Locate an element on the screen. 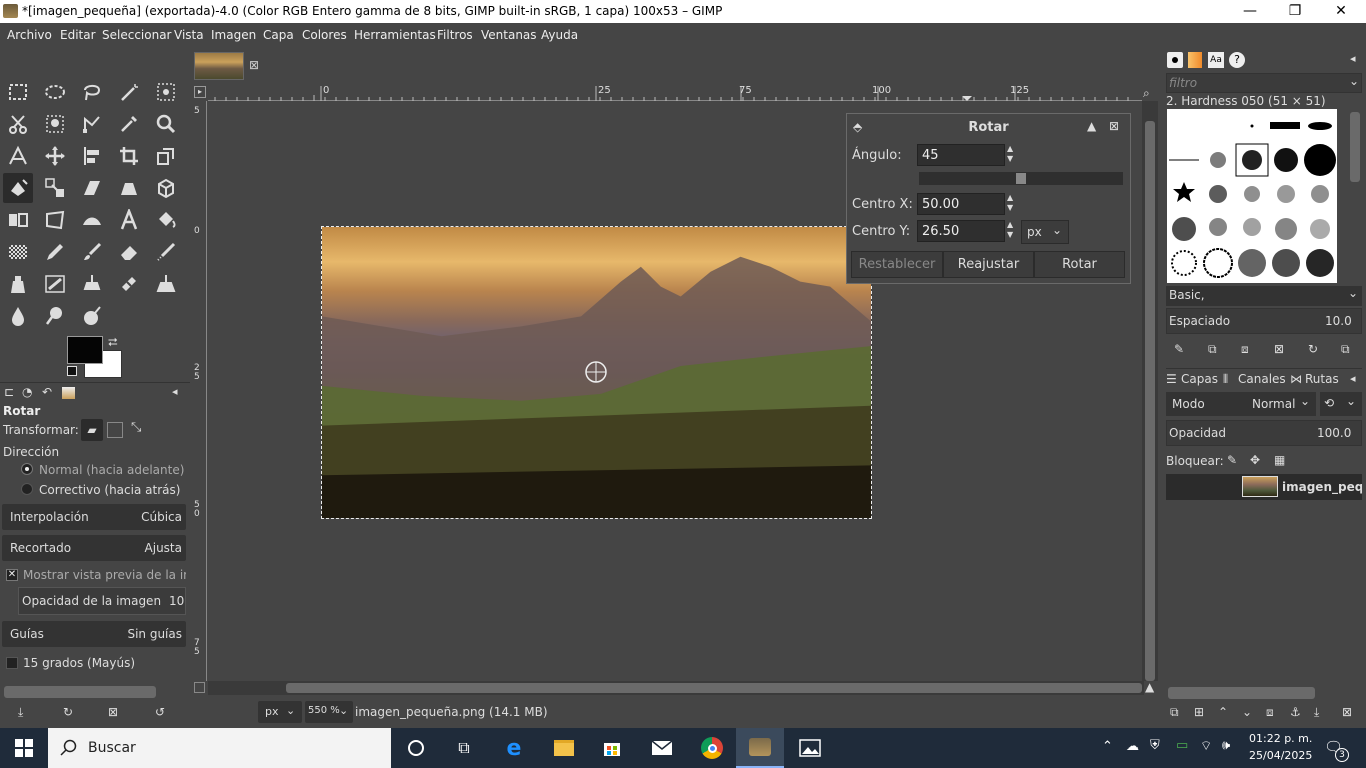 This screenshot has width=1366, height=768. cortana-icon is located at coordinates (416, 748).